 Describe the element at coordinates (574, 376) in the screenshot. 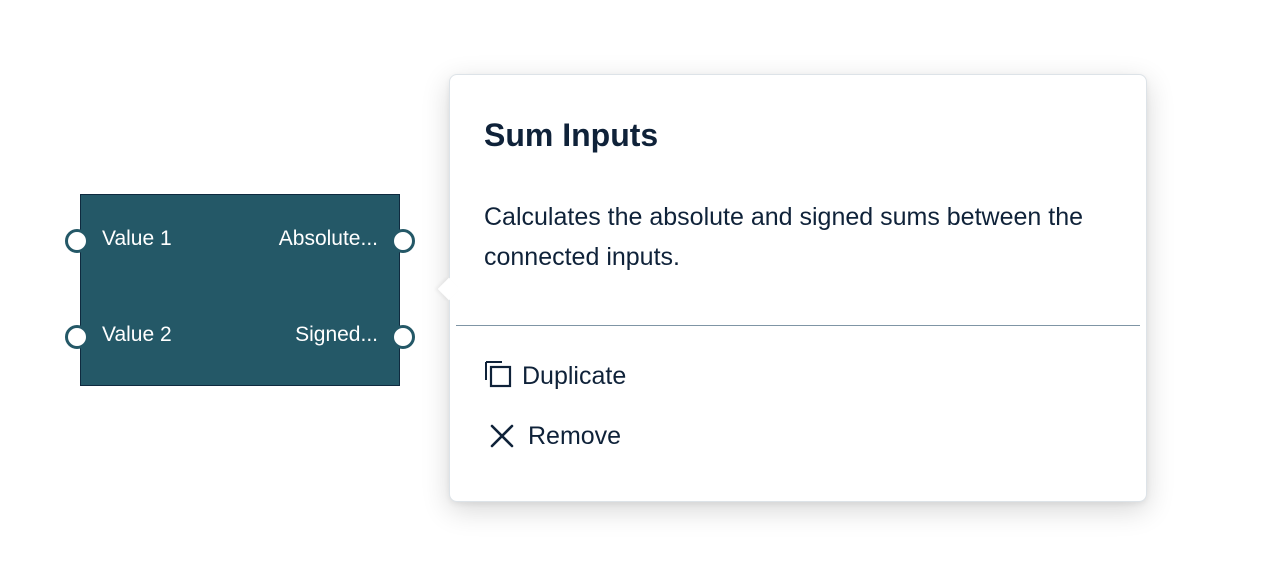

I see `duplicate-label: Duplicate` at that location.